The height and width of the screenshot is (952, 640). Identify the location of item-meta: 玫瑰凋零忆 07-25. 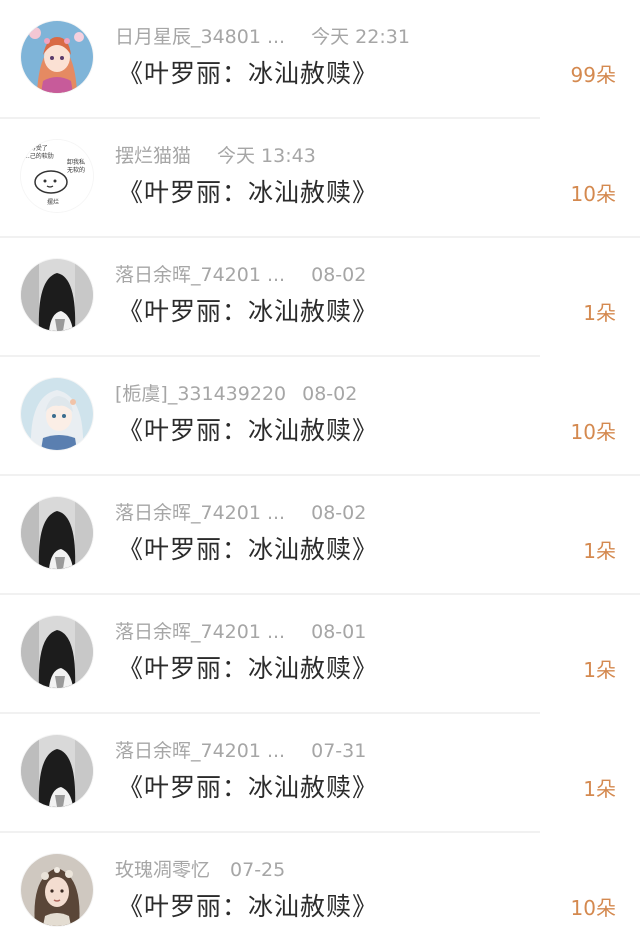
(200, 870).